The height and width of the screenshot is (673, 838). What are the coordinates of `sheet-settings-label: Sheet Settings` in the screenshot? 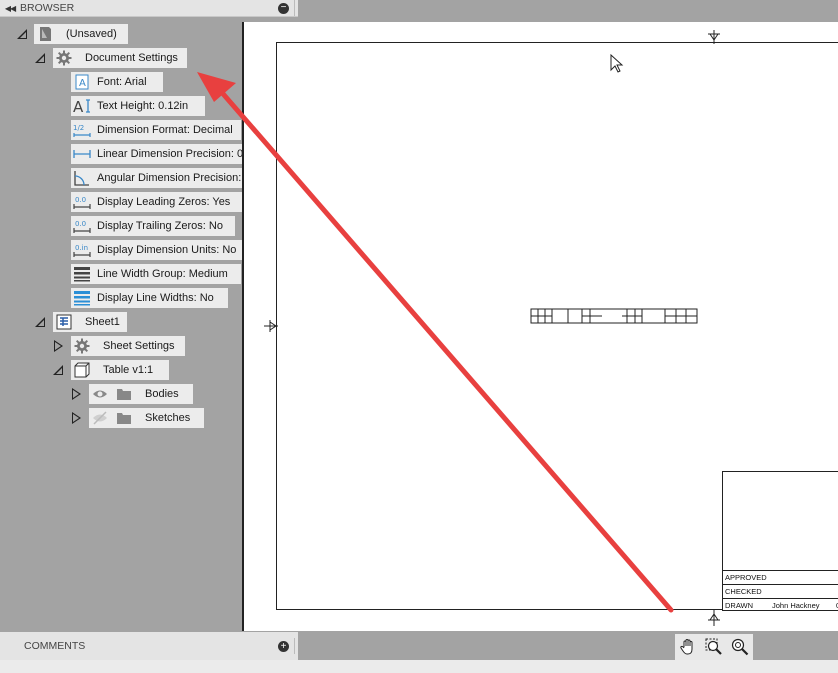 It's located at (139, 346).